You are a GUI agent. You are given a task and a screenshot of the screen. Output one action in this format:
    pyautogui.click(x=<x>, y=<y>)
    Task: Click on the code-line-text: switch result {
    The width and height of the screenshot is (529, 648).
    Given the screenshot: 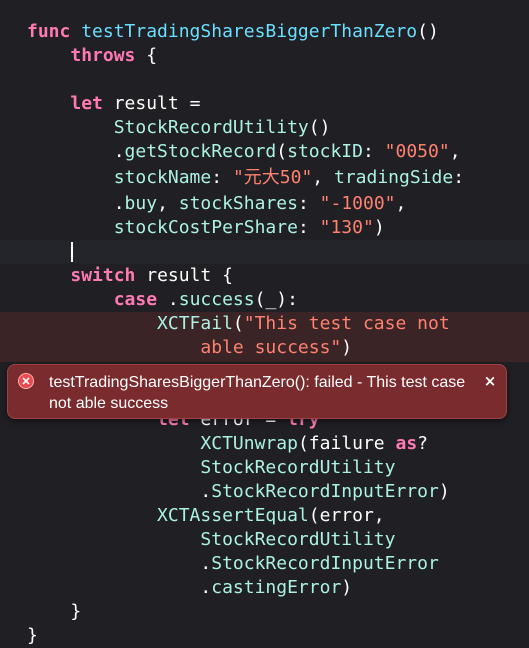 What is the action you would take?
    pyautogui.click(x=130, y=276)
    